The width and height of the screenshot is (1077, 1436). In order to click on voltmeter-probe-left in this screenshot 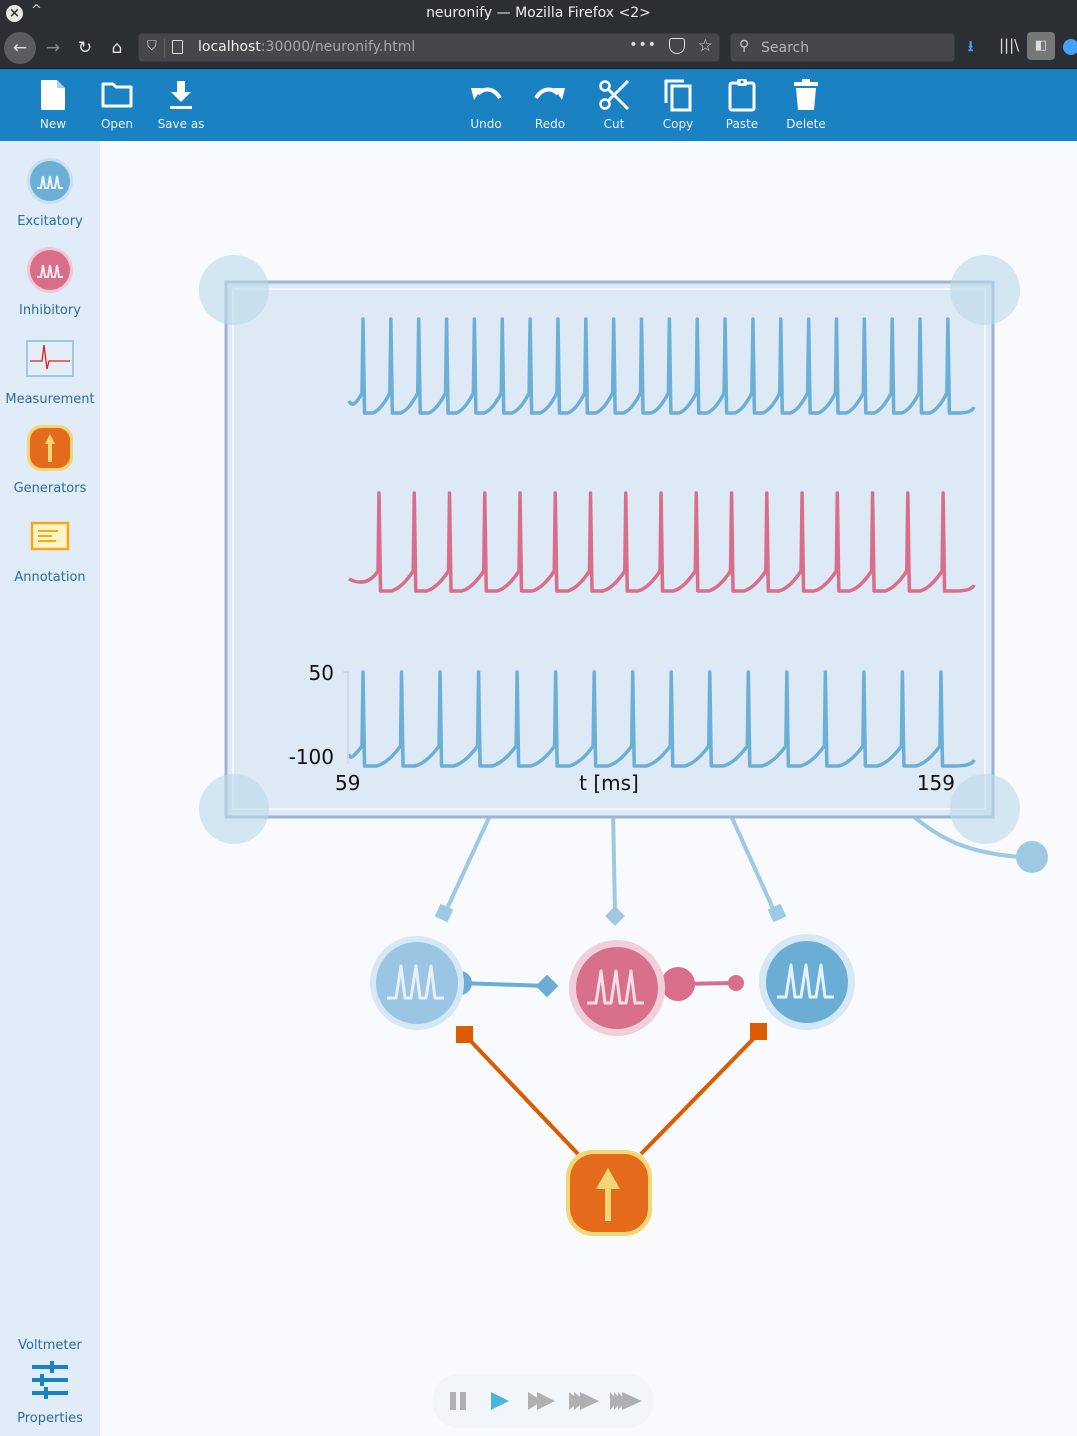, I will do `click(444, 913)`.